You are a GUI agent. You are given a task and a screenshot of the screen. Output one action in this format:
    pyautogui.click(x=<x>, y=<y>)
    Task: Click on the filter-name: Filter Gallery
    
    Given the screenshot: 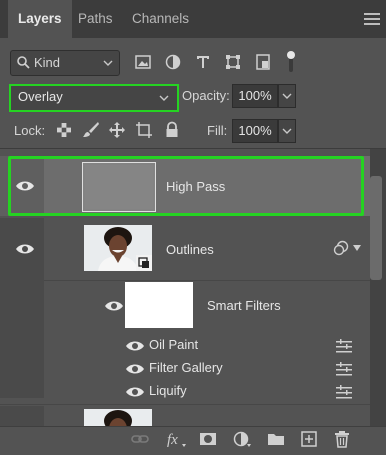 What is the action you would take?
    pyautogui.click(x=186, y=367)
    